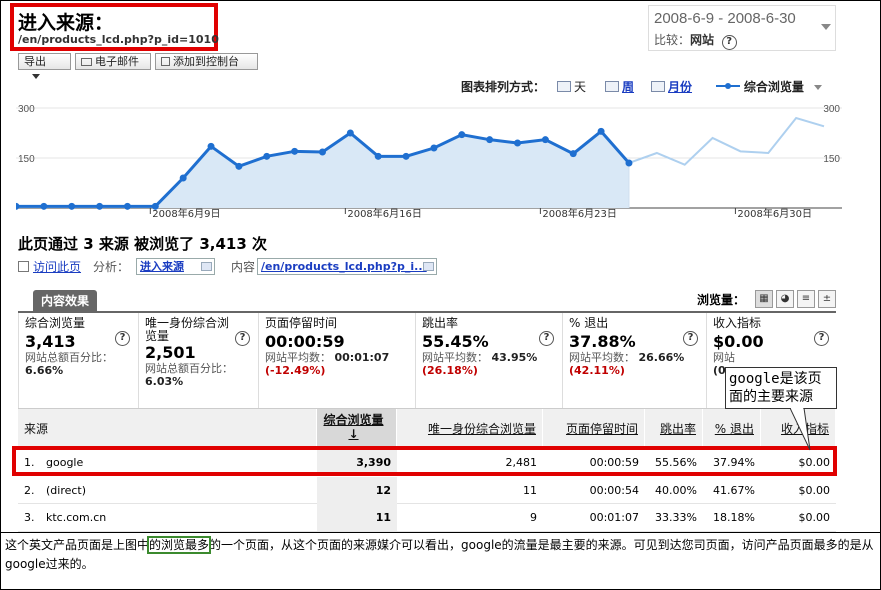 This screenshot has width=881, height=590. What do you see at coordinates (49, 266) in the screenshot?
I see `visit-page-link: 访问此页` at bounding box center [49, 266].